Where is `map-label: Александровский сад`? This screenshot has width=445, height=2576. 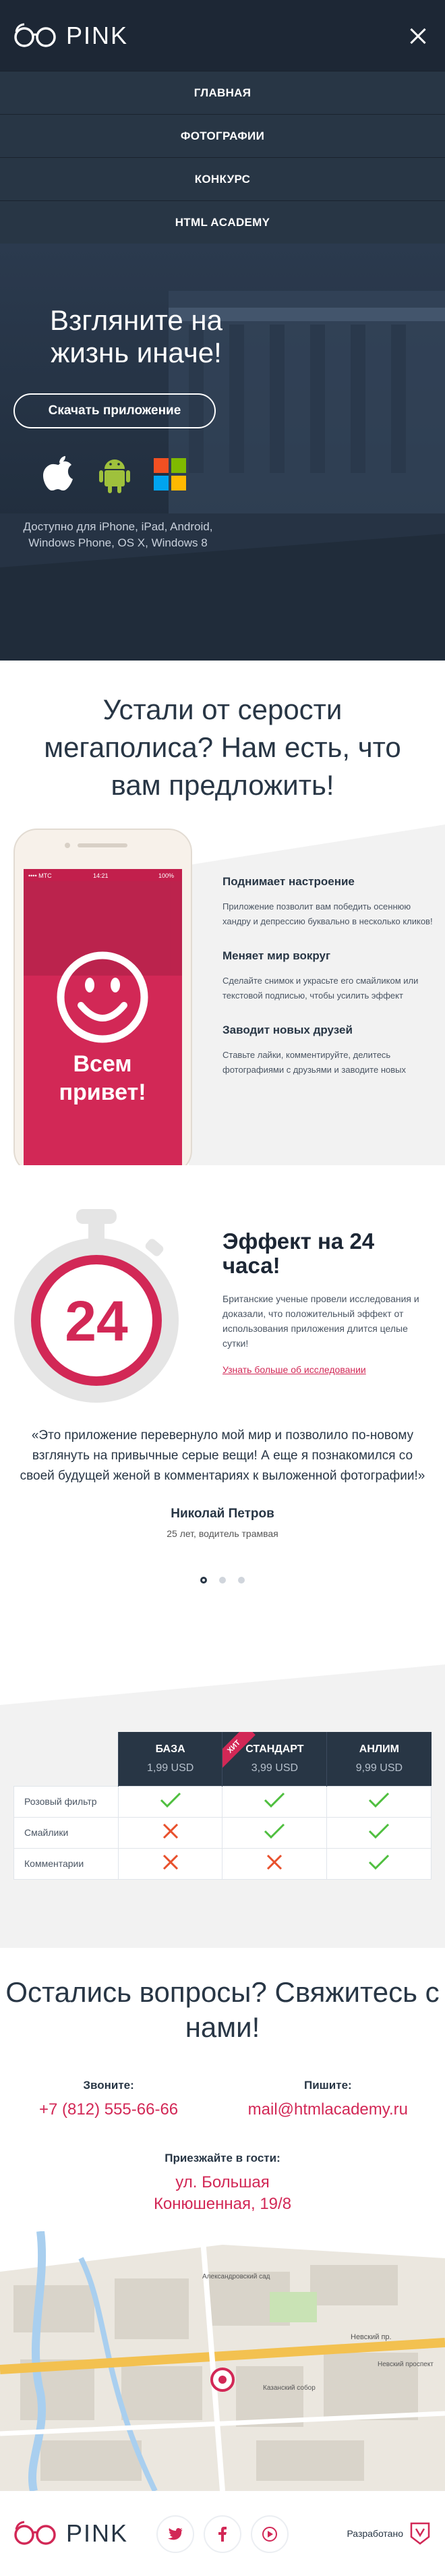
map-label: Александровский сад is located at coordinates (236, 2276).